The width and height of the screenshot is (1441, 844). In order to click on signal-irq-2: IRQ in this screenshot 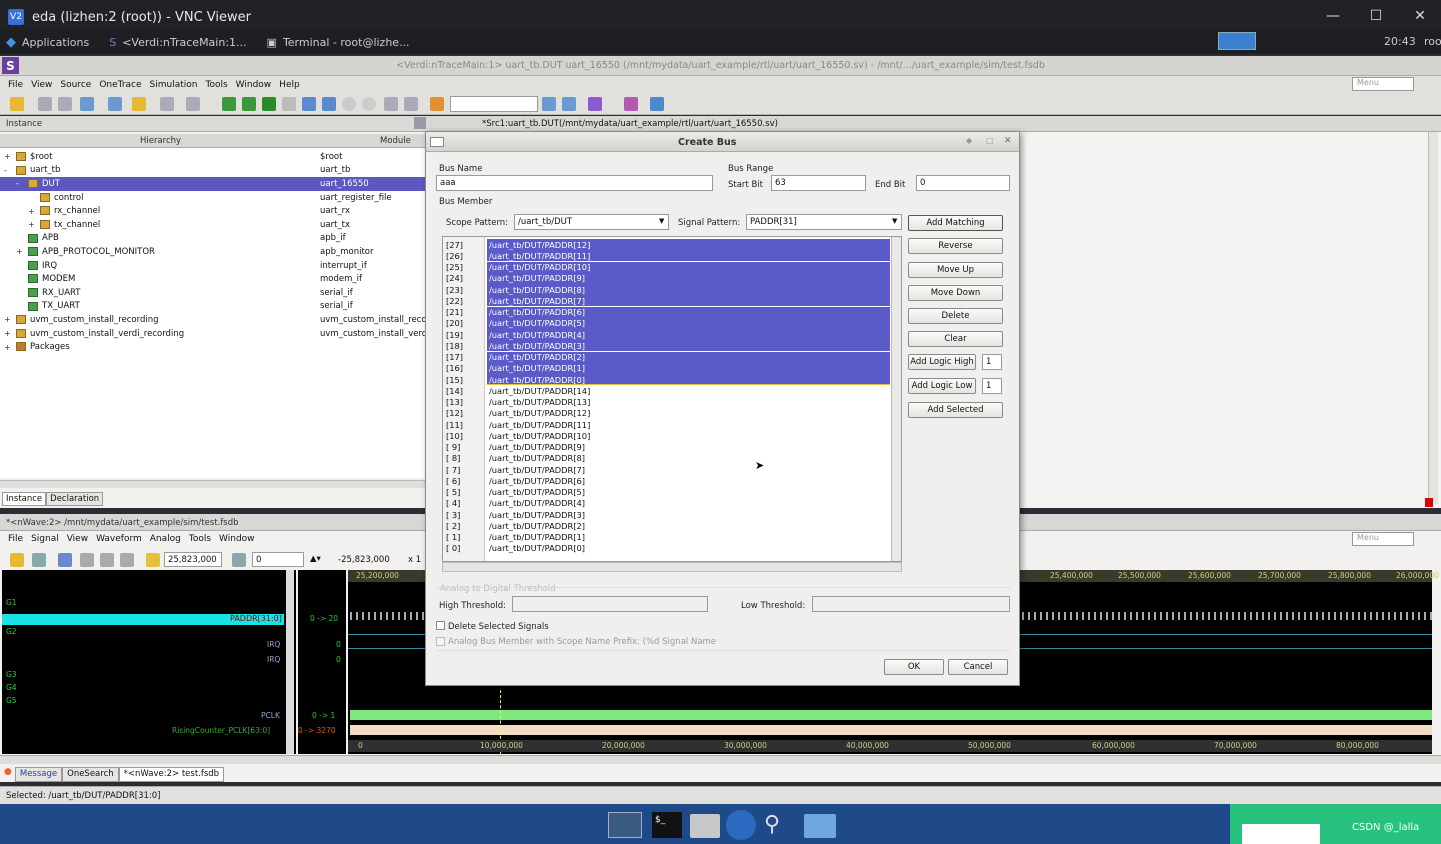, I will do `click(273, 659)`.